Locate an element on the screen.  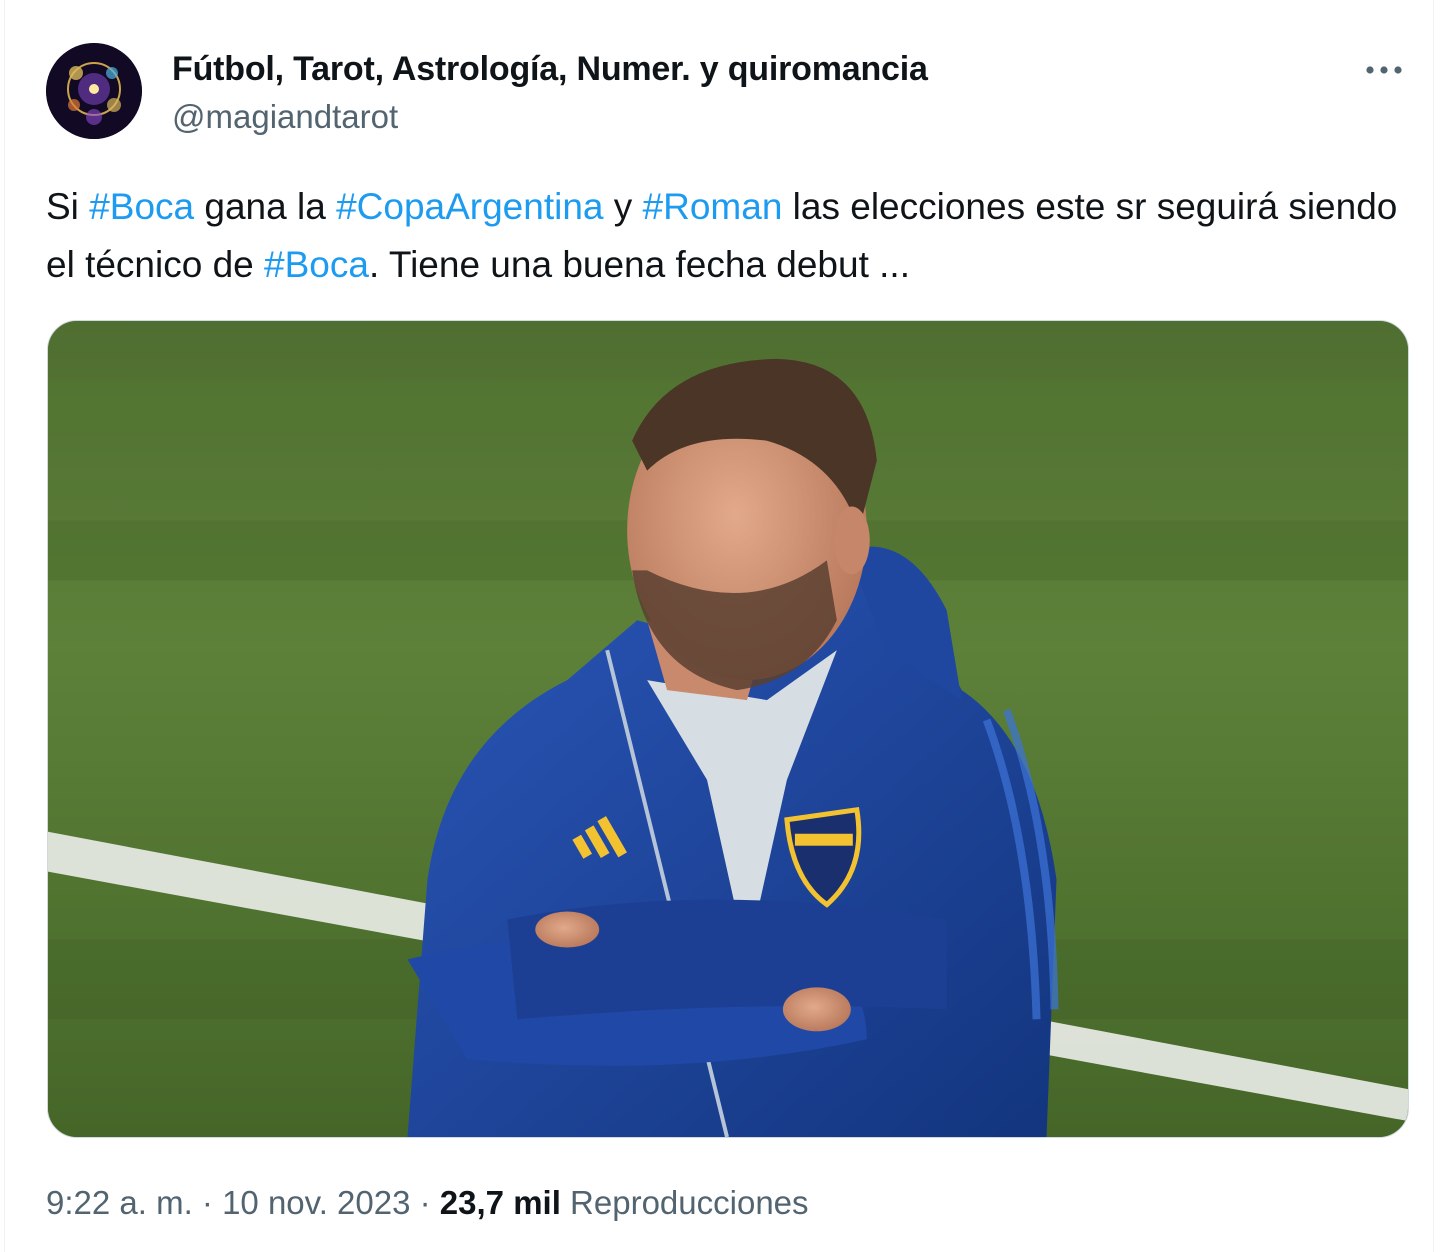
text-segment: y is located at coordinates (623, 206).